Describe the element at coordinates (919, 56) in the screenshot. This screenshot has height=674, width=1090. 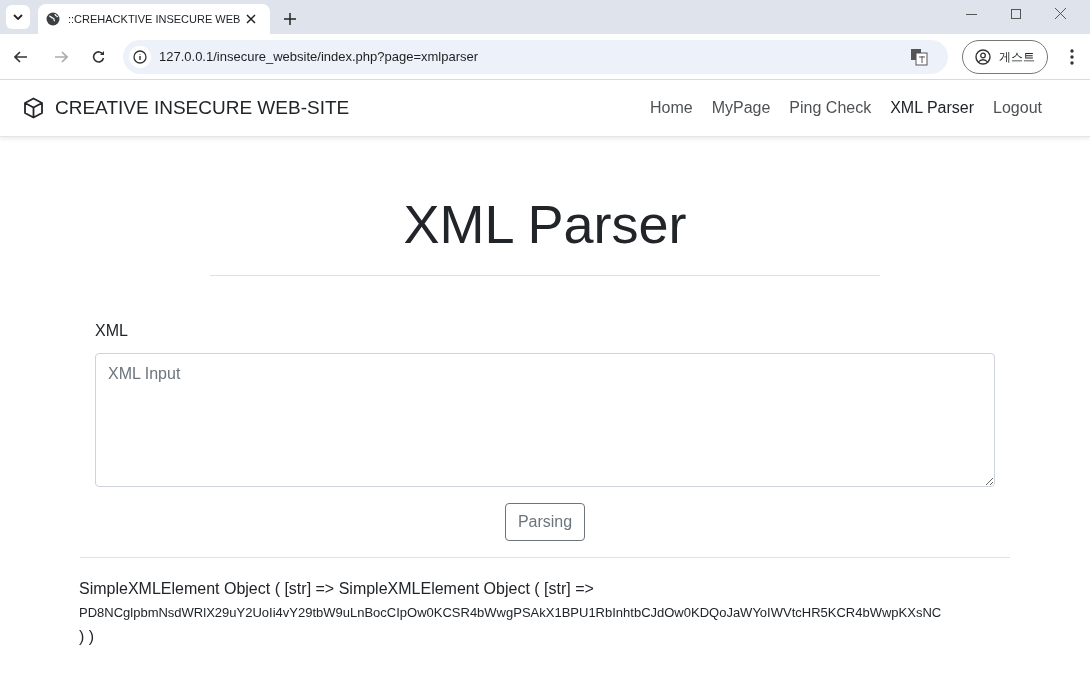
I see `translate-icon` at that location.